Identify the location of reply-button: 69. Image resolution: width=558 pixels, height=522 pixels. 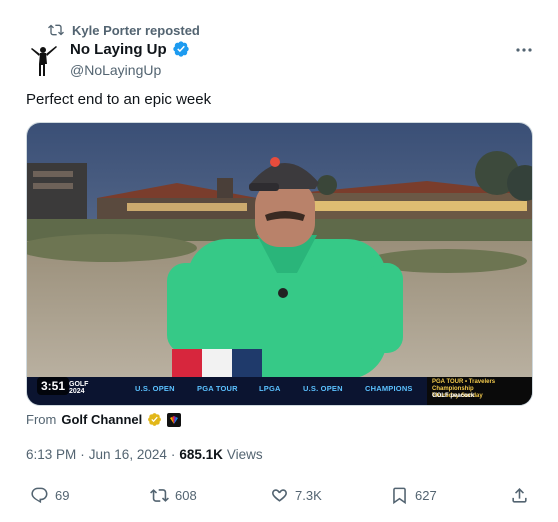
(49, 495).